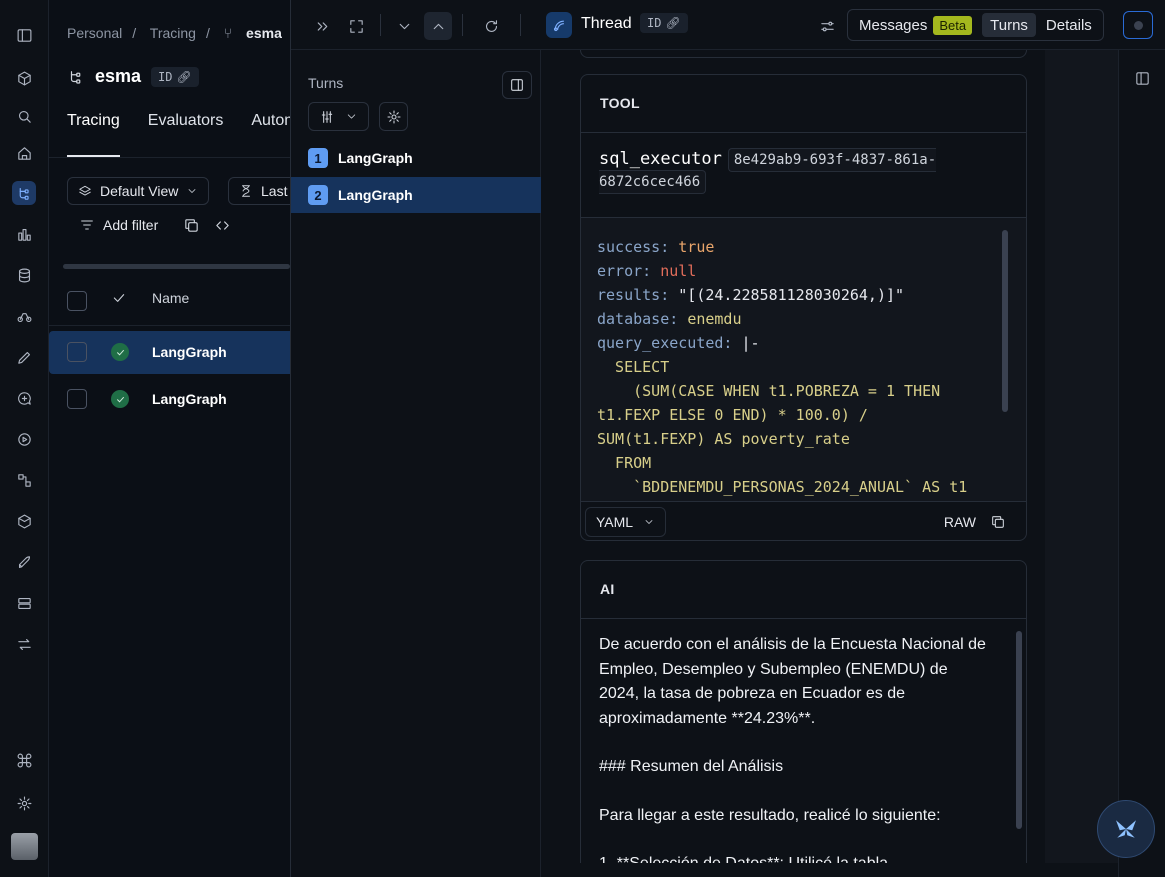  Describe the element at coordinates (678, 271) in the screenshot. I see `code-value: null` at that location.